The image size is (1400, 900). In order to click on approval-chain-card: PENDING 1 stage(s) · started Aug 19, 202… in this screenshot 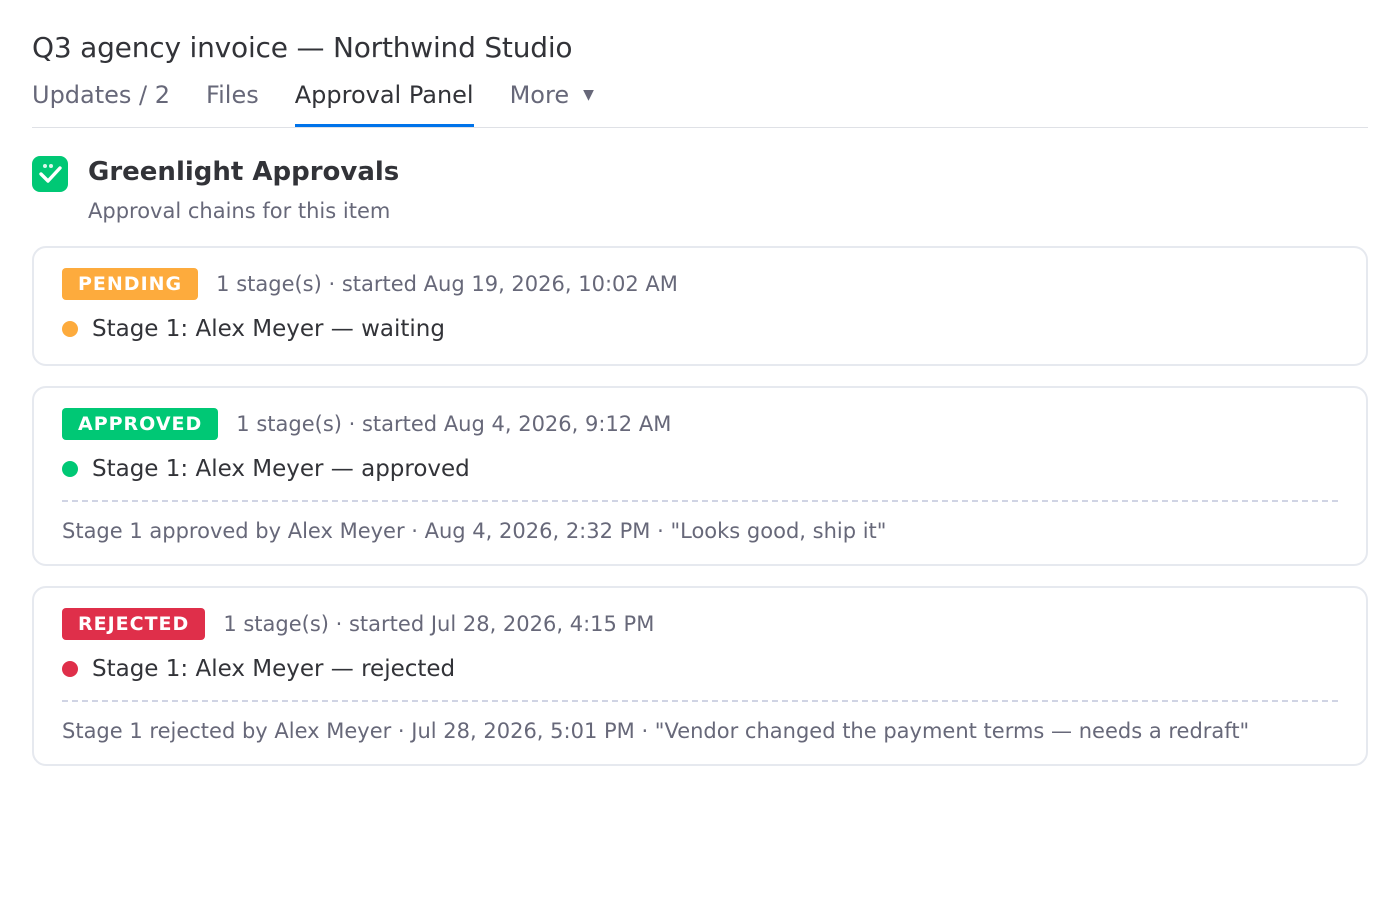, I will do `click(700, 306)`.